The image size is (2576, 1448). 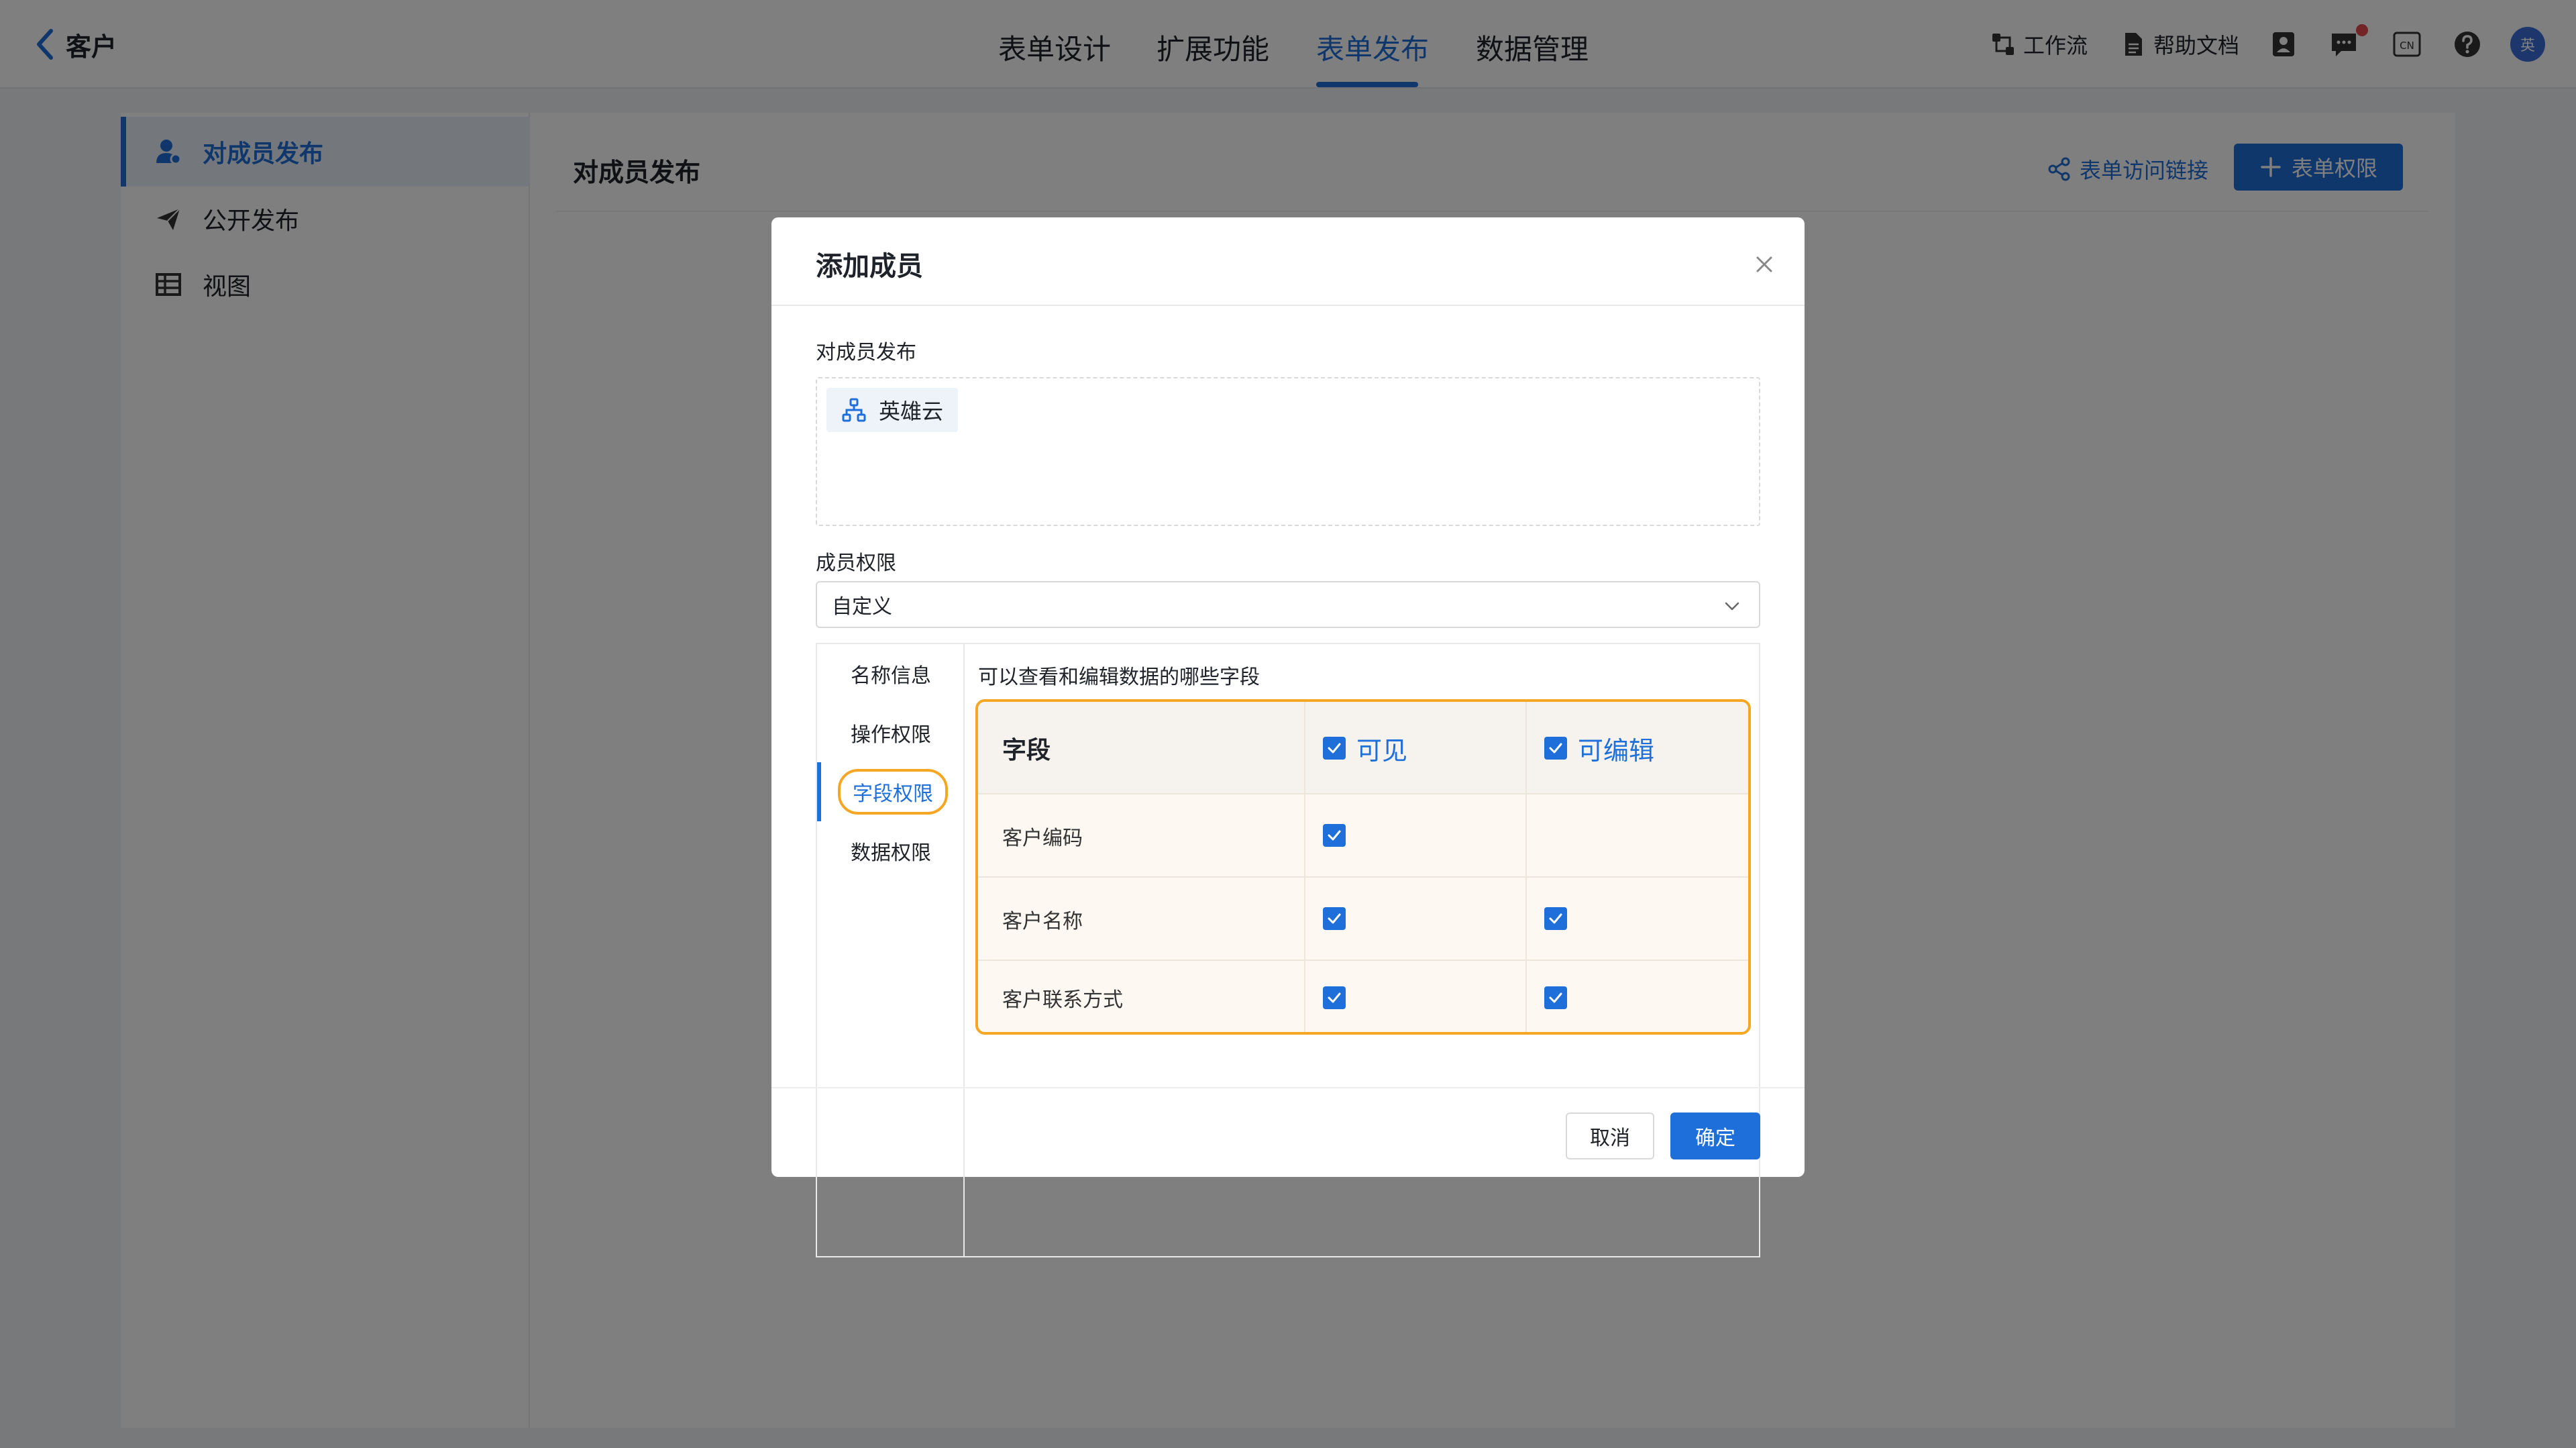 I want to click on member-tag-label: 英雄云, so click(x=911, y=411).